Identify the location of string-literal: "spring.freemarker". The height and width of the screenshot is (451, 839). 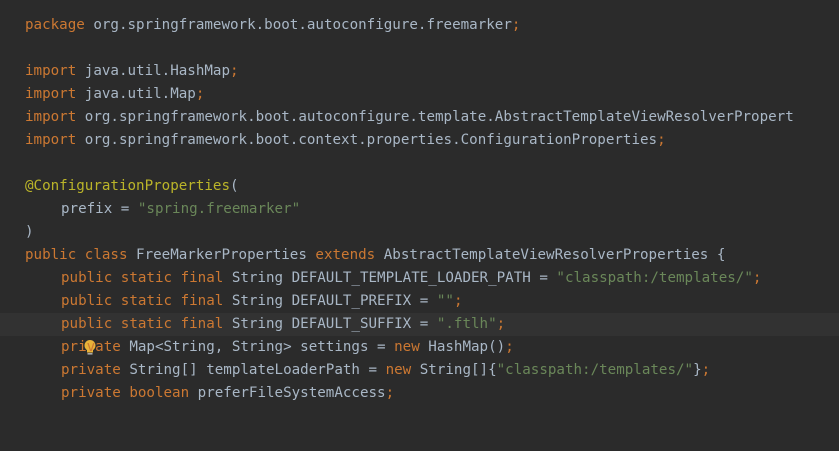
(219, 209).